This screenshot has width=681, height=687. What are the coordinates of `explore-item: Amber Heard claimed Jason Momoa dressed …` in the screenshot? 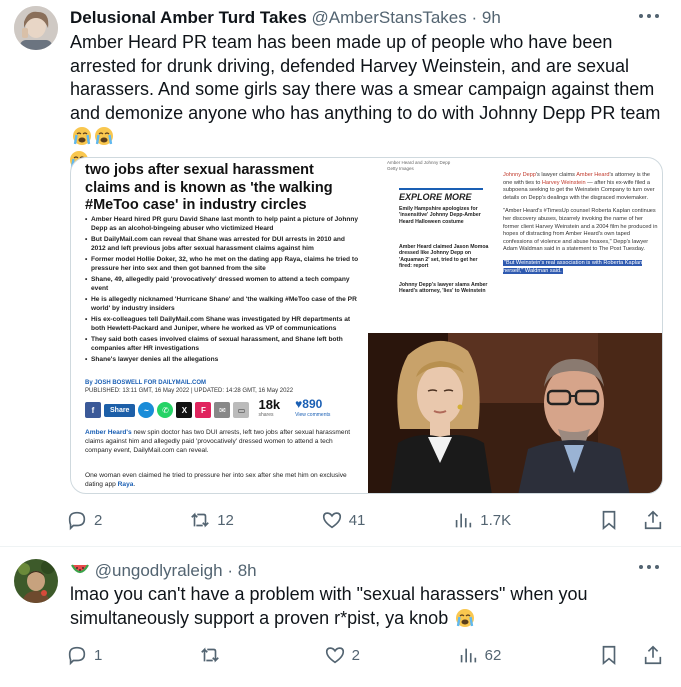 It's located at (444, 257).